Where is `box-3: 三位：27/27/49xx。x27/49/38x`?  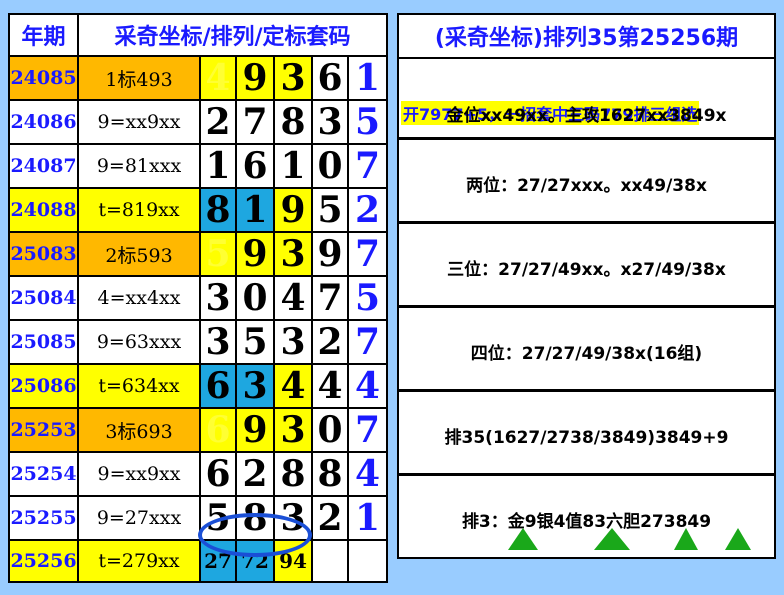 box-3: 三位：27/27/49xx。x27/49/38x is located at coordinates (586, 266).